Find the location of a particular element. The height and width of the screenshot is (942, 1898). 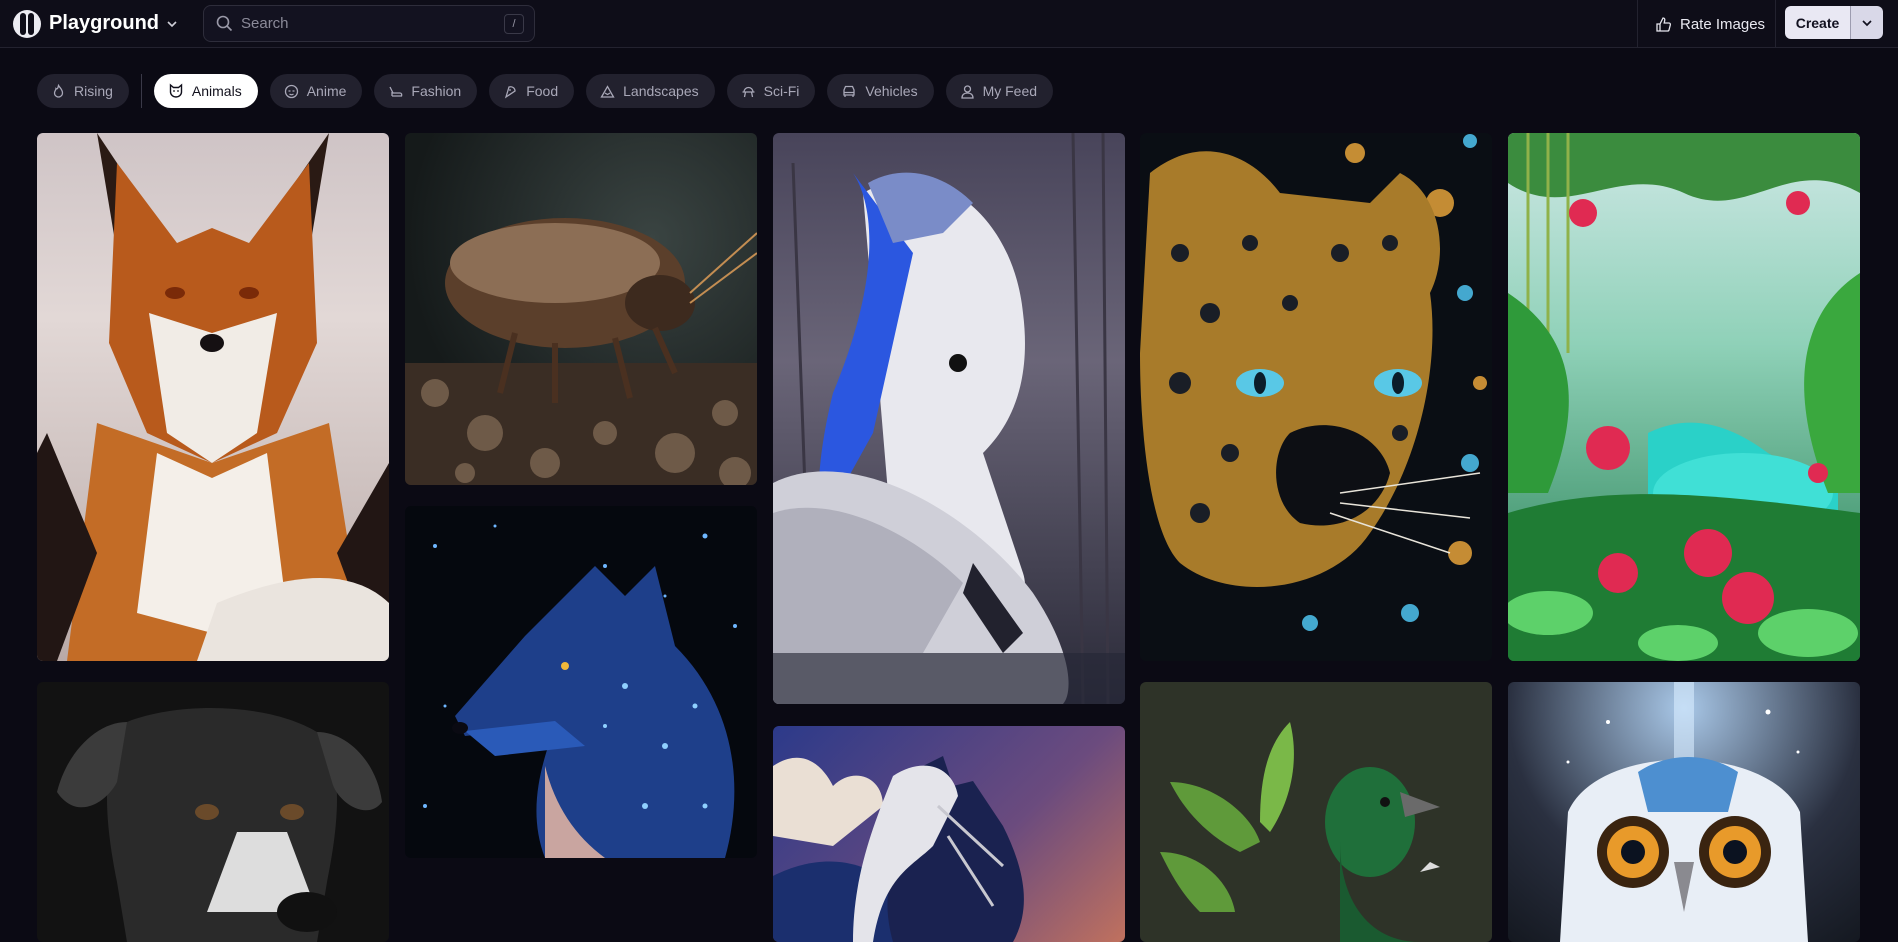

chip-label: Food is located at coordinates (542, 91).